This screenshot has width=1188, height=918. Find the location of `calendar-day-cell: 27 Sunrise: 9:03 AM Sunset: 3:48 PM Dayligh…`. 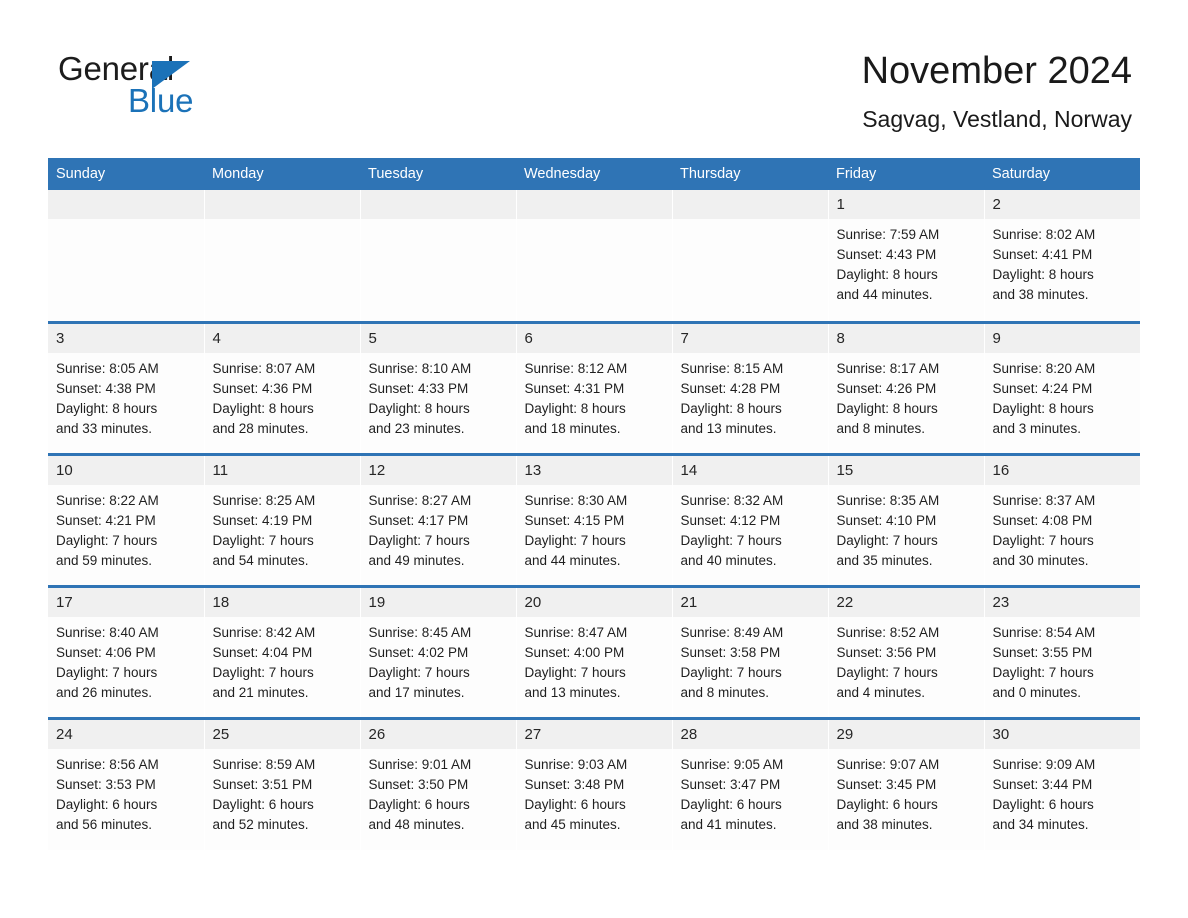

calendar-day-cell: 27 Sunrise: 9:03 AM Sunset: 3:48 PM Dayligh… is located at coordinates (594, 783).